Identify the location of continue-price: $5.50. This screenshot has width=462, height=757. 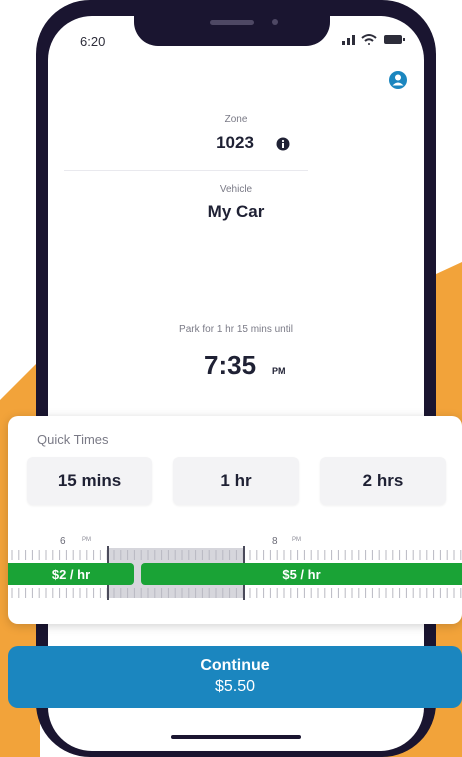
(235, 686).